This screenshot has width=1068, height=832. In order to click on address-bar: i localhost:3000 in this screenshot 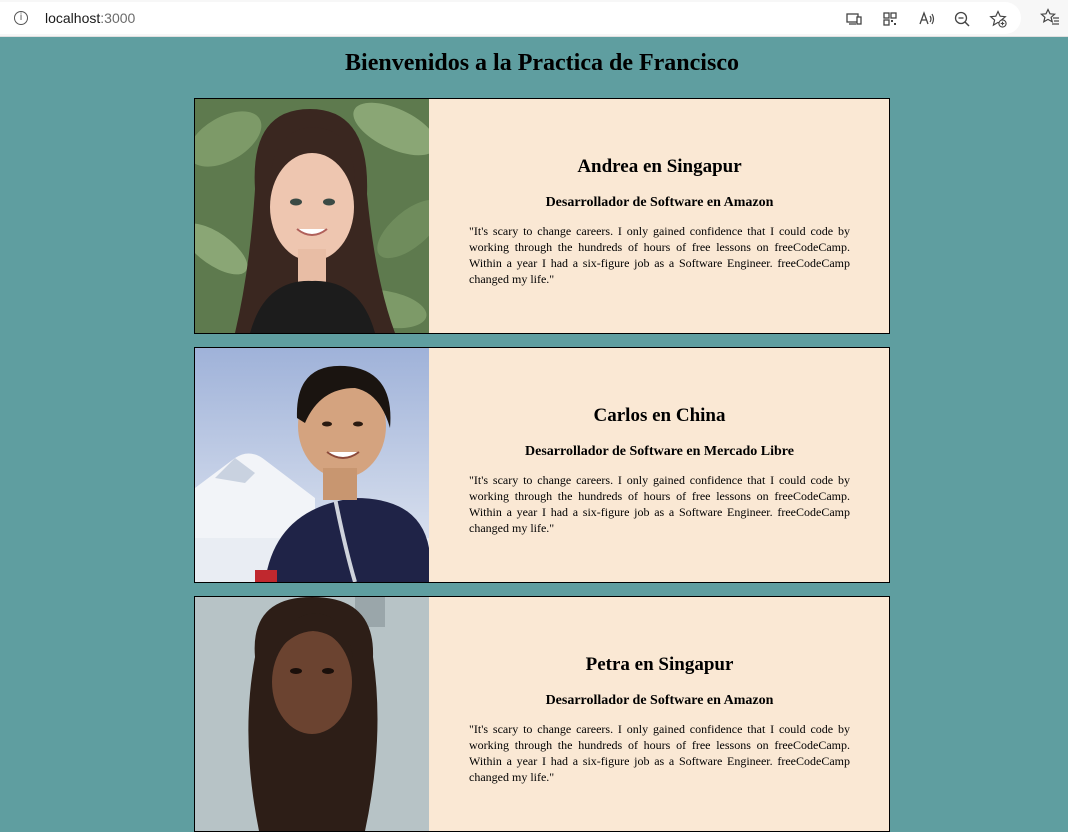, I will do `click(510, 18)`.